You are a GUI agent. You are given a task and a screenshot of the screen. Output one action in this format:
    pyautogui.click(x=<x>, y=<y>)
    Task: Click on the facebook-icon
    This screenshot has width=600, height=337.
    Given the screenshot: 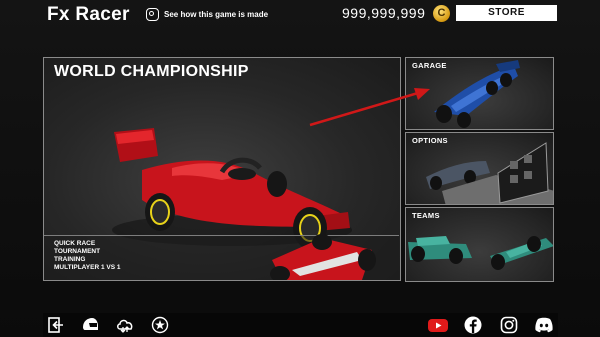 What is the action you would take?
    pyautogui.click(x=473, y=325)
    